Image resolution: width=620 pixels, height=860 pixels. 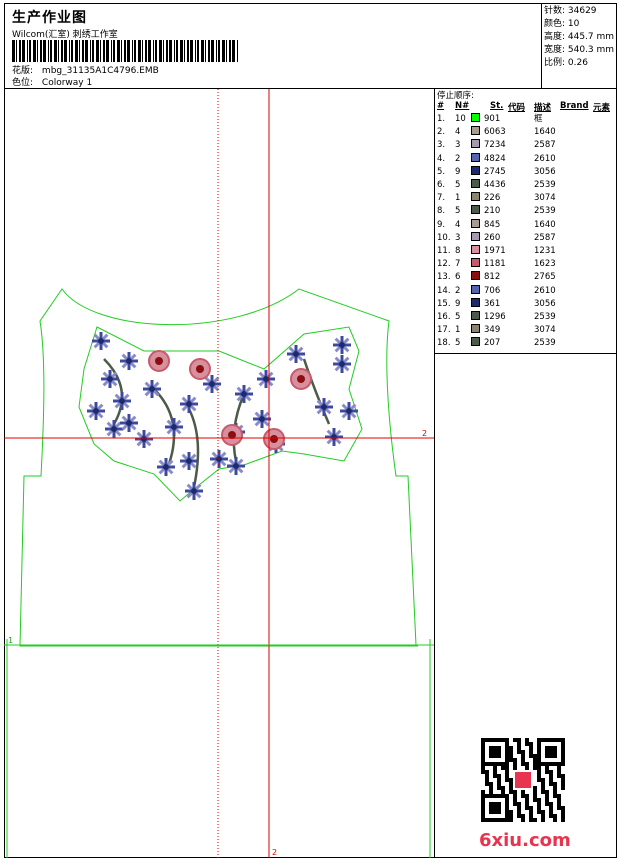 What do you see at coordinates (543, 108) in the screenshot?
I see `col-header-desc: 描述` at bounding box center [543, 108].